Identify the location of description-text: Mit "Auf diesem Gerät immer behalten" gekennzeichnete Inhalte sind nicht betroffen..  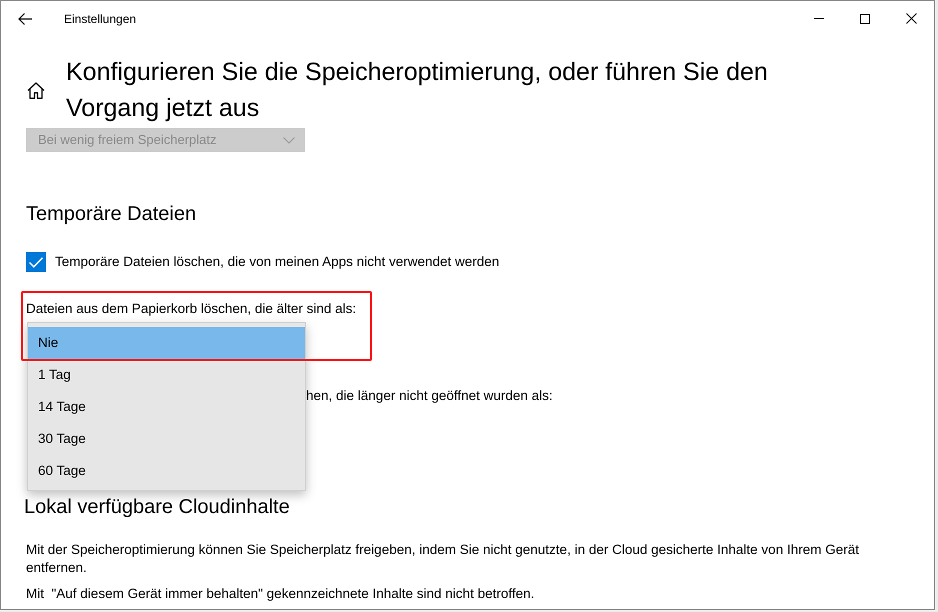
(281, 594).